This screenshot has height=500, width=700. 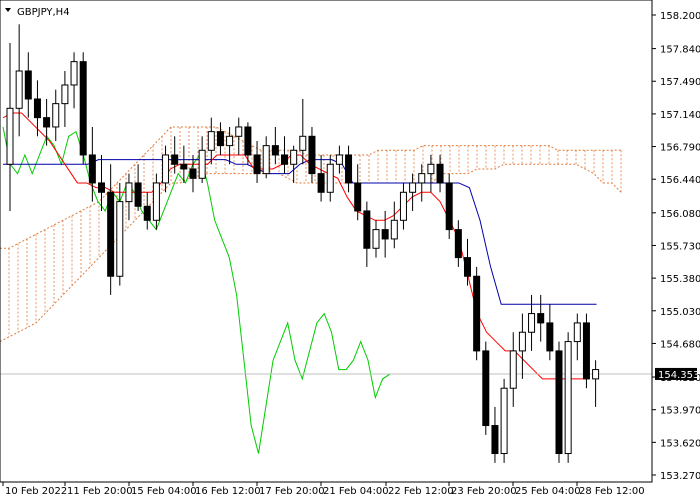 I want to click on y-tick-label: 156.440, so click(x=680, y=180).